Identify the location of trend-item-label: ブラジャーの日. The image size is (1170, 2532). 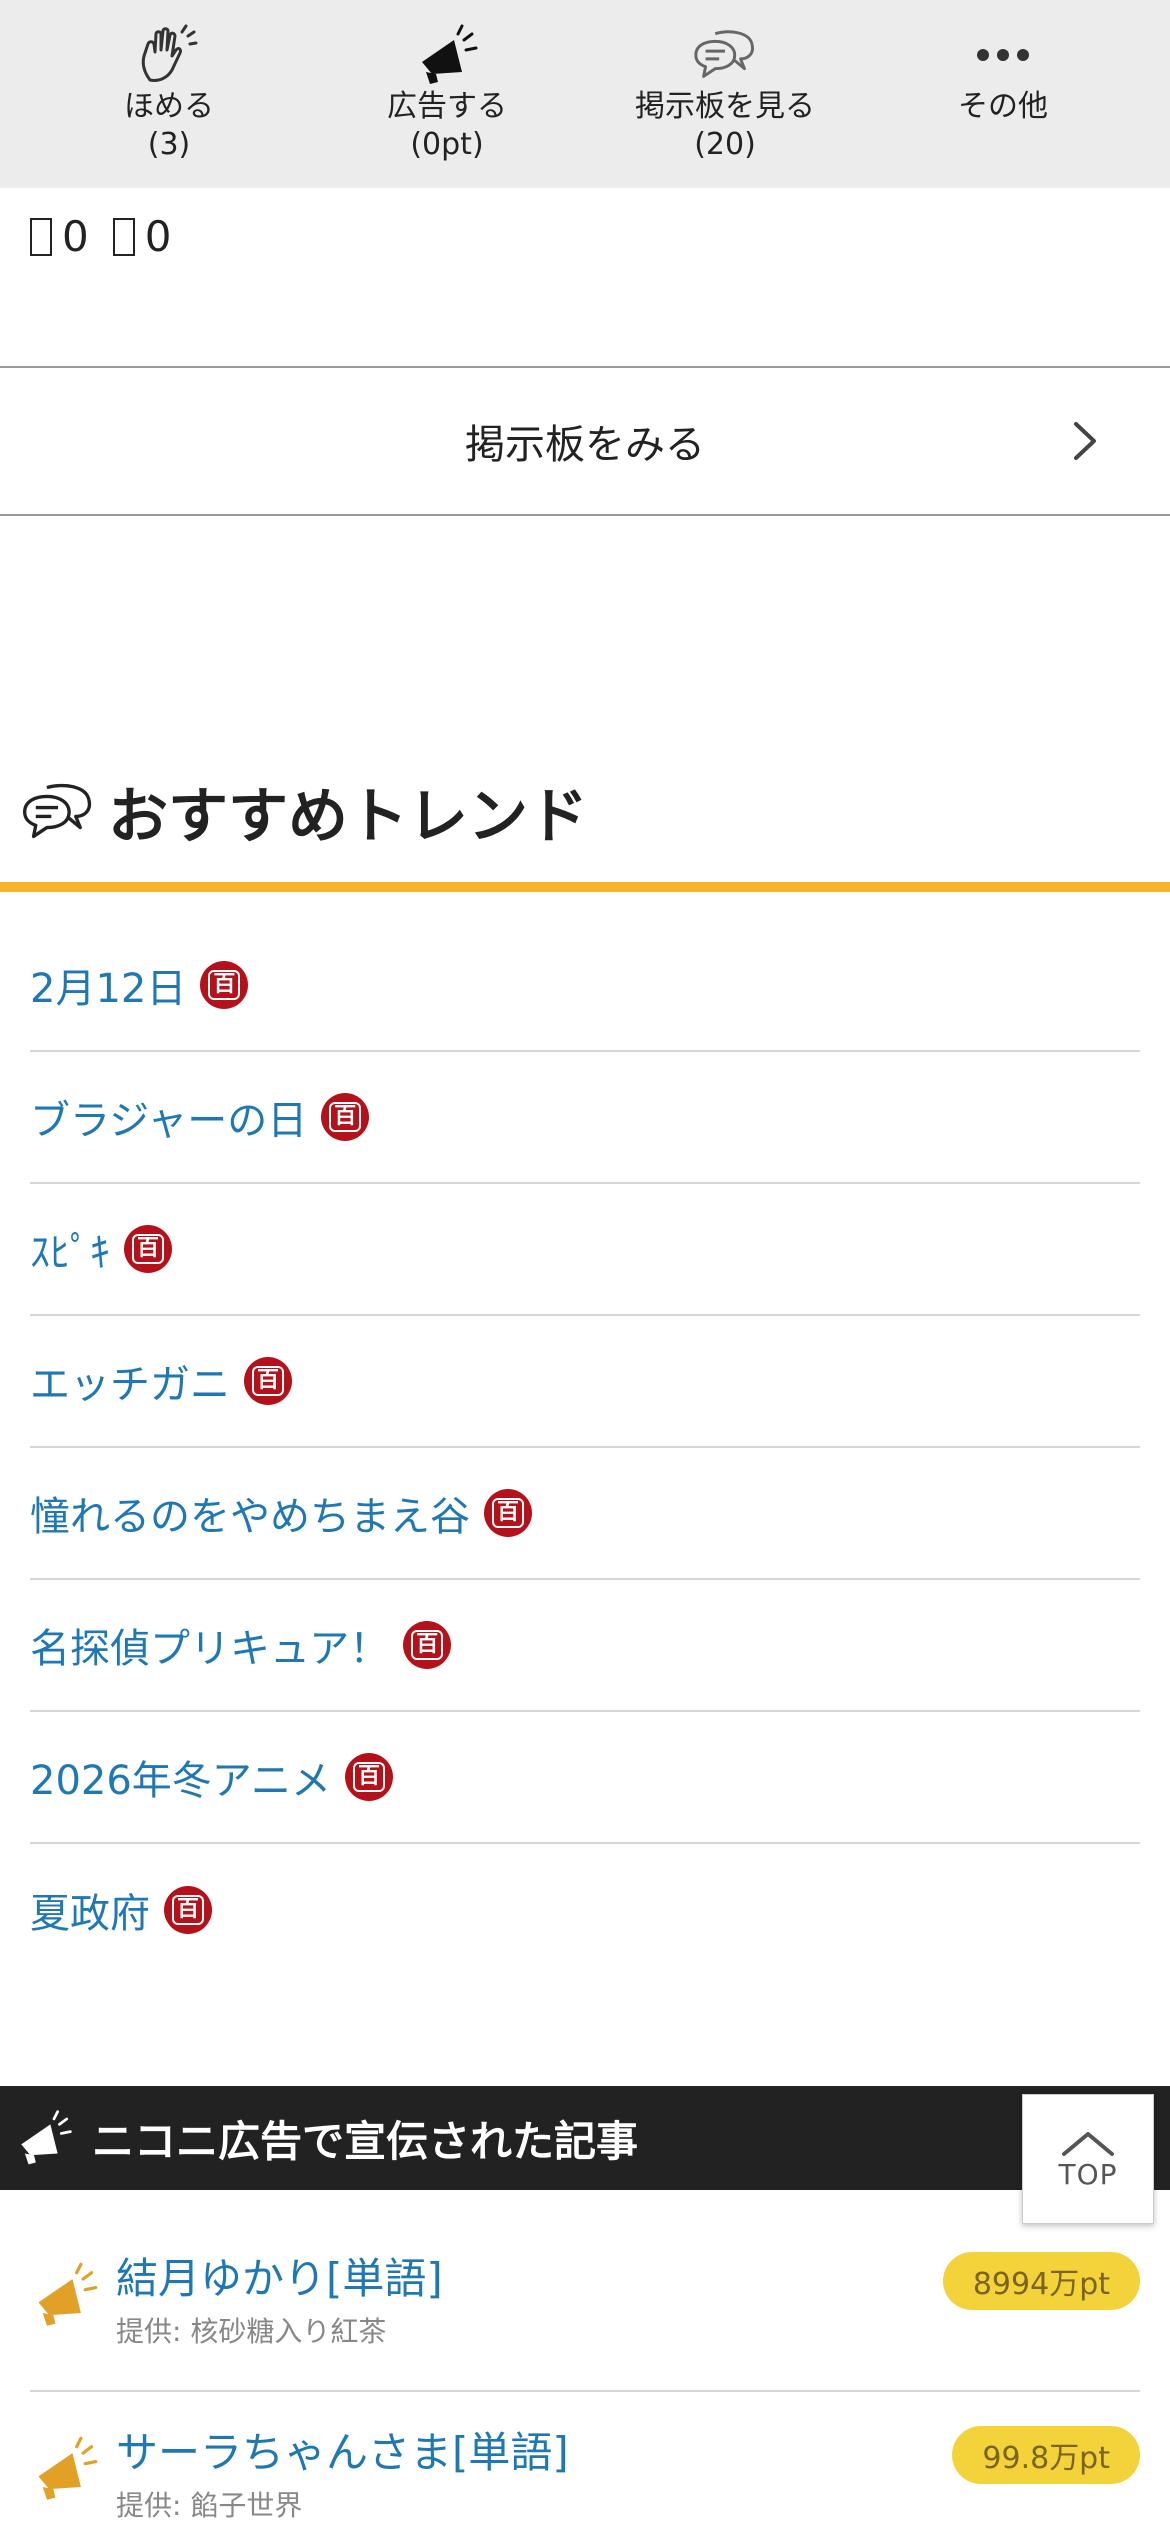
(169, 1121).